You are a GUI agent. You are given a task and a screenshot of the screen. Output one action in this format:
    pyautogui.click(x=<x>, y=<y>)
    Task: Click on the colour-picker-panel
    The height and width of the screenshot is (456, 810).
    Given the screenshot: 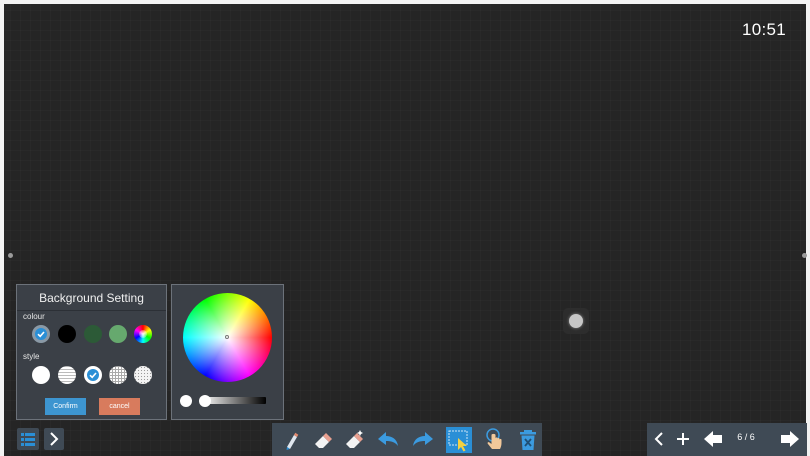 What is the action you would take?
    pyautogui.click(x=227, y=352)
    